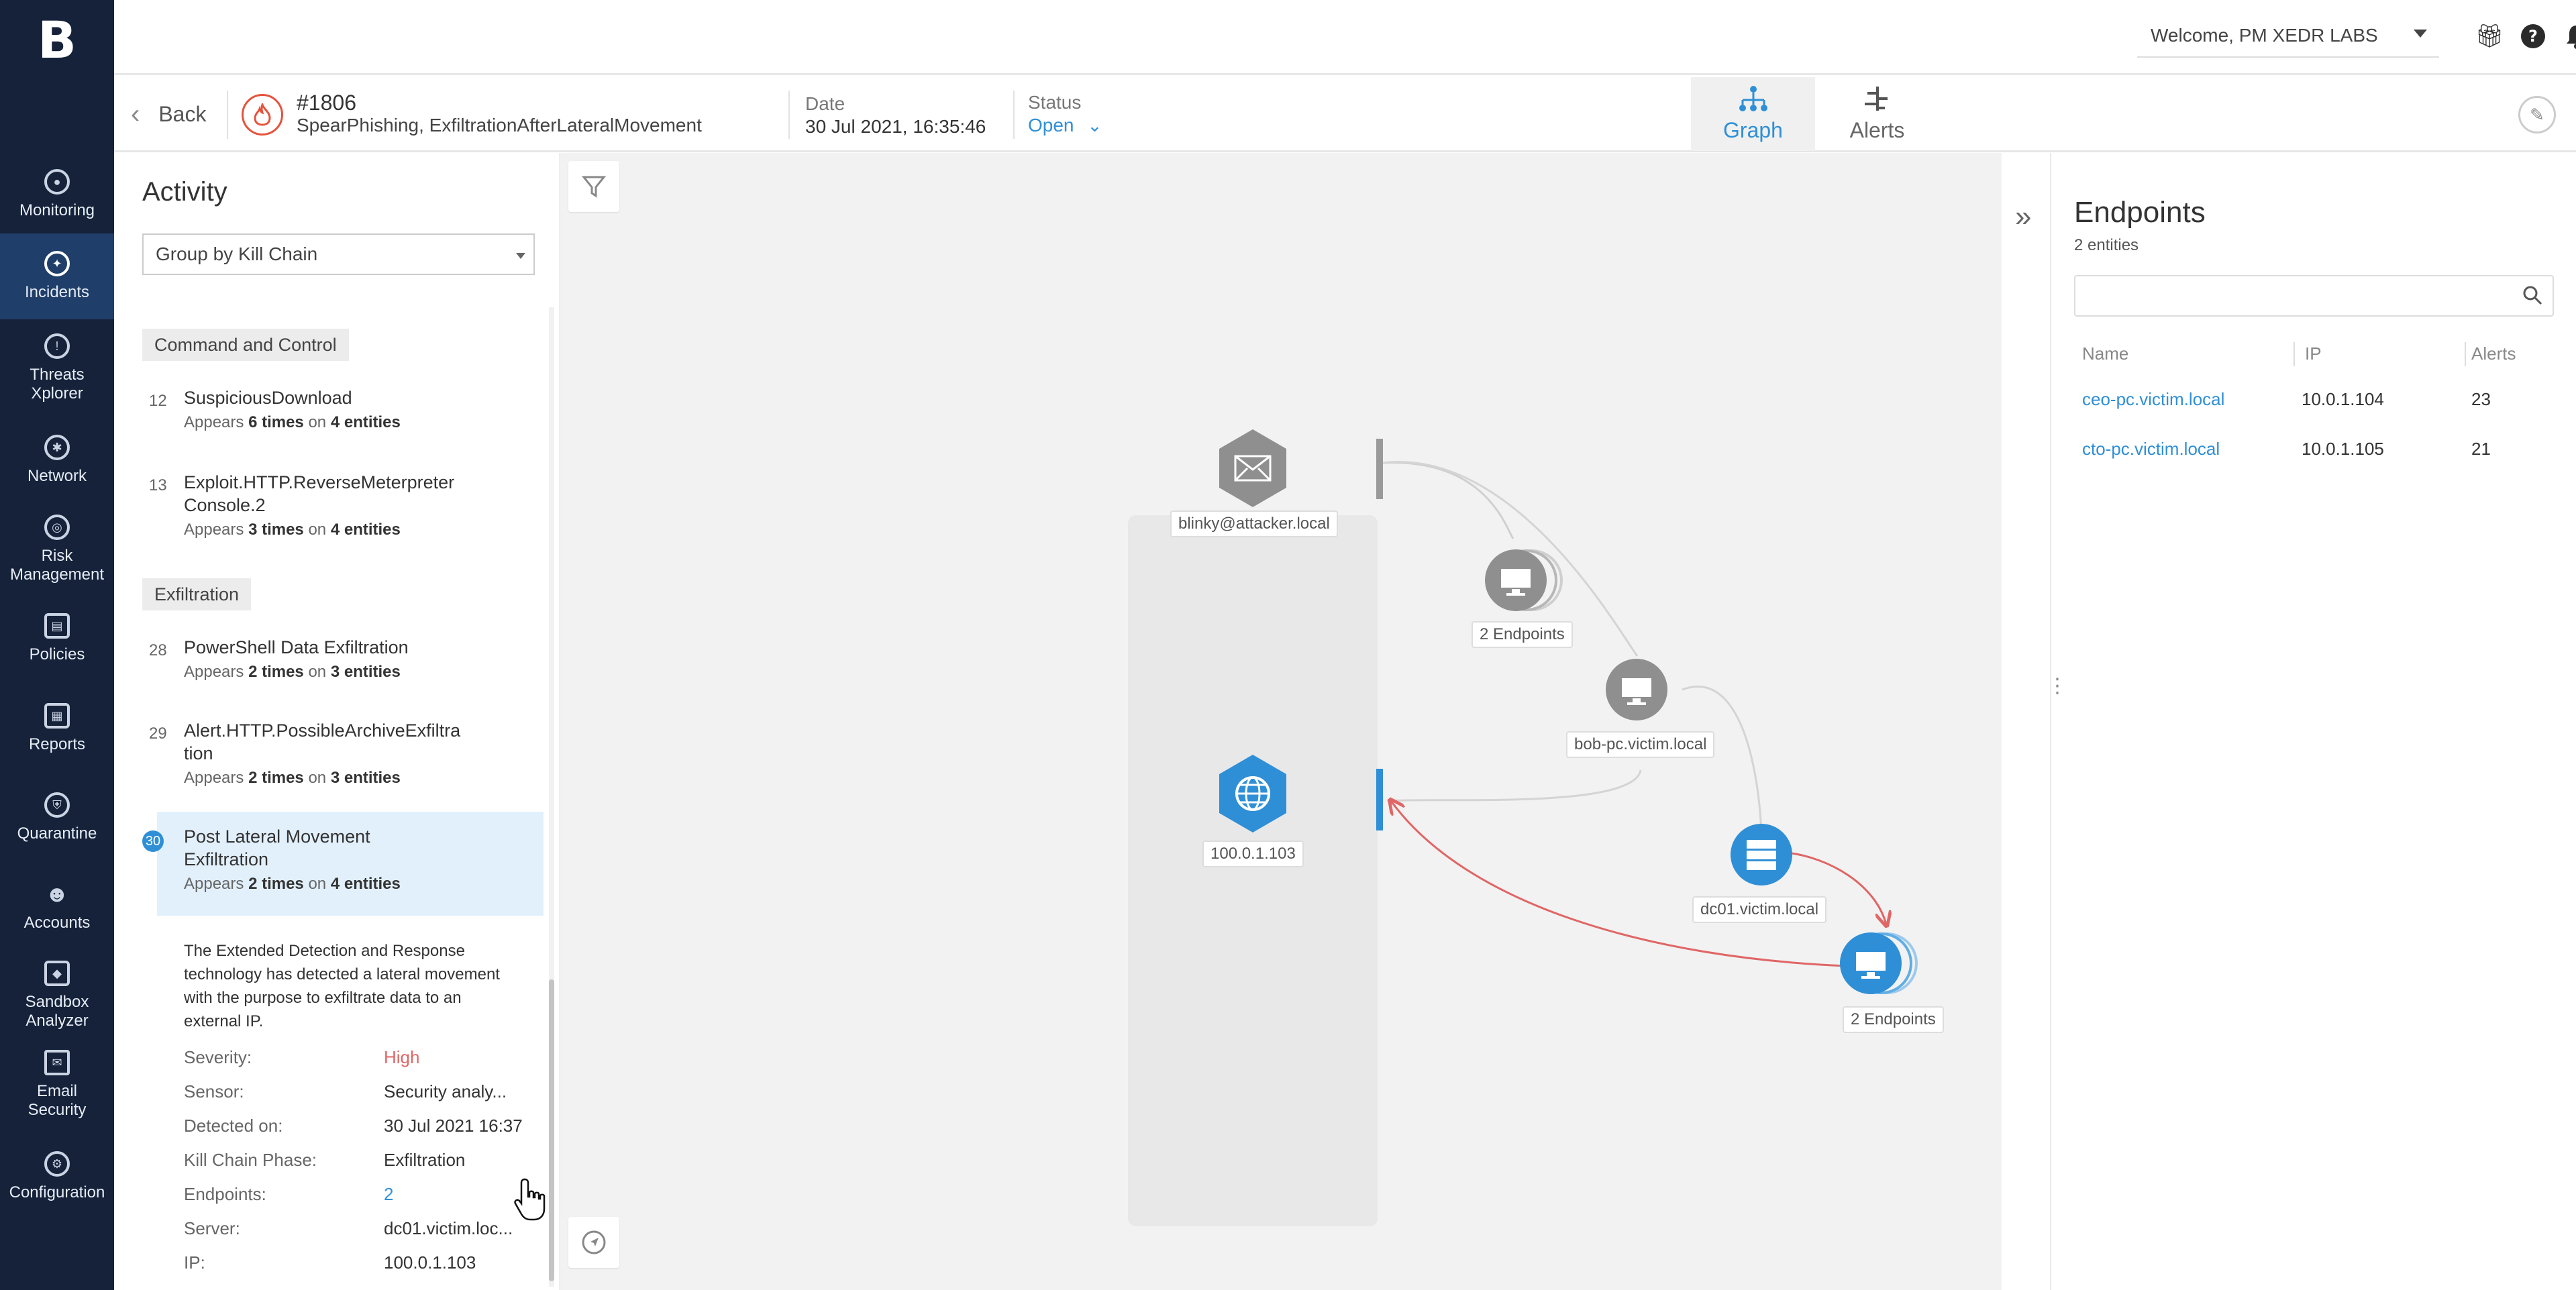 The height and width of the screenshot is (1290, 2576). What do you see at coordinates (1877, 130) in the screenshot?
I see `tab-label: Alerts` at bounding box center [1877, 130].